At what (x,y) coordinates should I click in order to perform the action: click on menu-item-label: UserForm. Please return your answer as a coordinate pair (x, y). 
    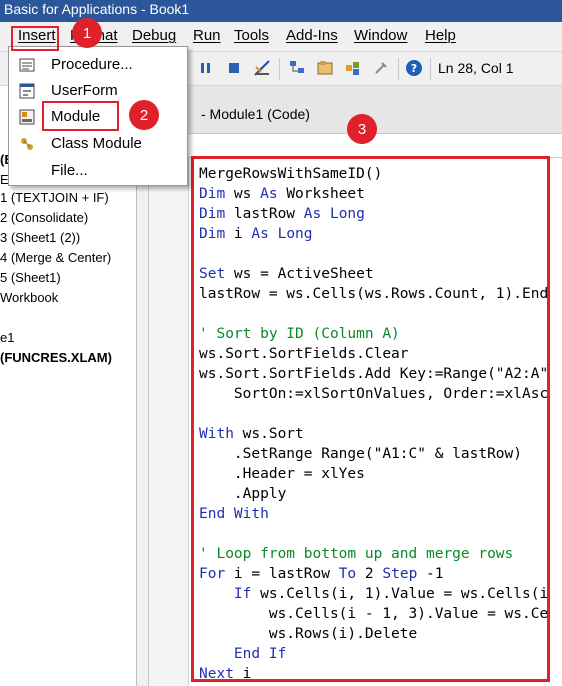
    Looking at the image, I should click on (84, 90).